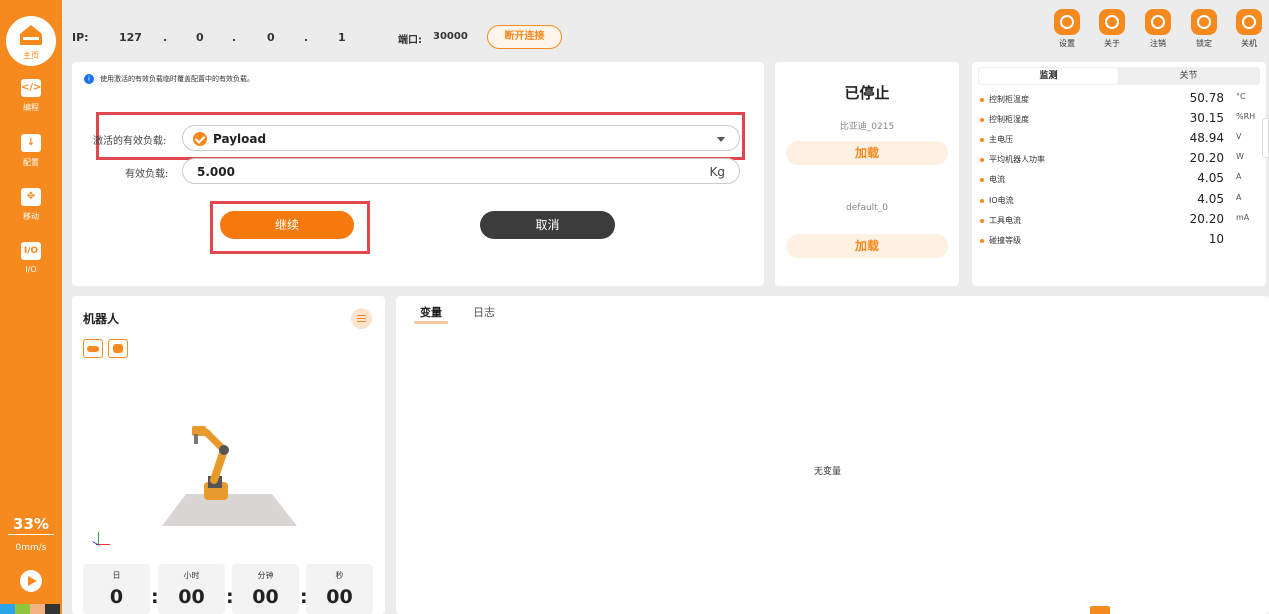 This screenshot has height=614, width=1269. What do you see at coordinates (1017, 160) in the screenshot?
I see `monitor-row-name: 平均机器人功率` at bounding box center [1017, 160].